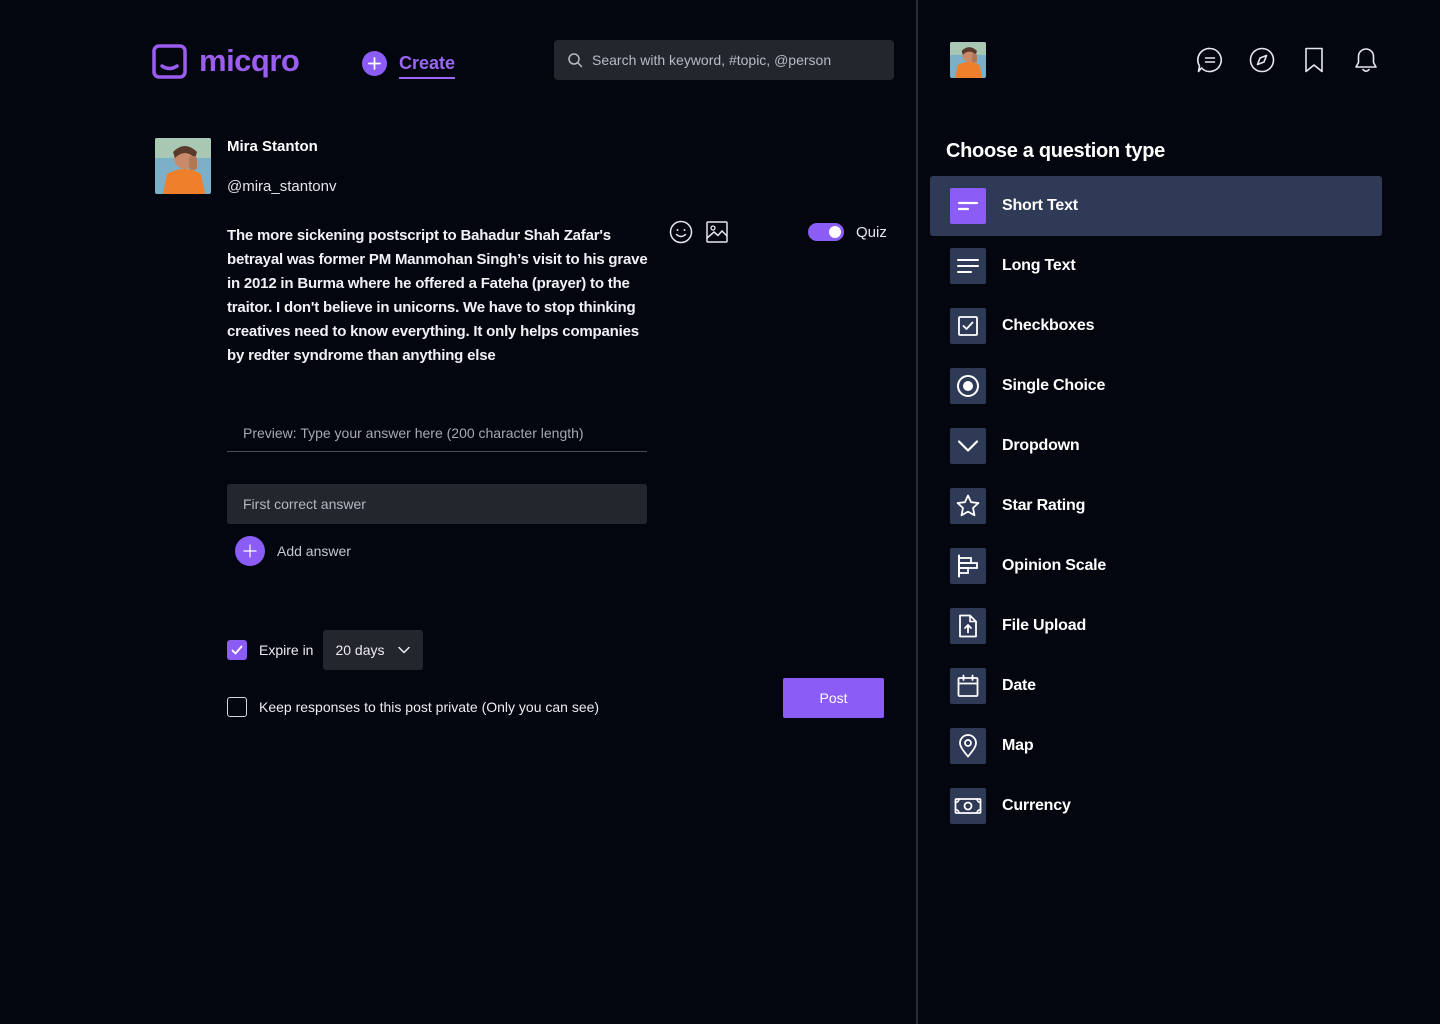 This screenshot has width=1440, height=1024. Describe the element at coordinates (1039, 265) in the screenshot. I see `qtype-label: Long Text` at that location.